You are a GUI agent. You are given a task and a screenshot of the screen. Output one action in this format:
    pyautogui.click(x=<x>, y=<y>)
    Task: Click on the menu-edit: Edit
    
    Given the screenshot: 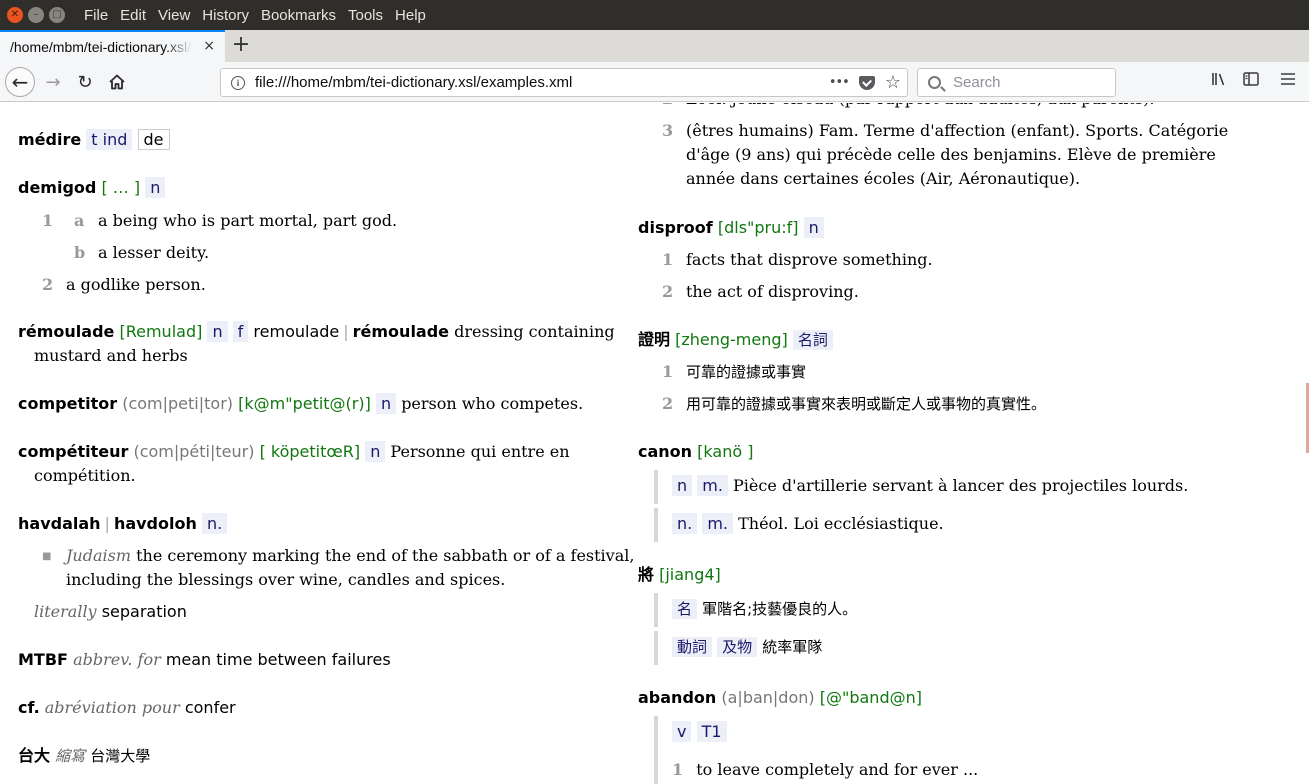 What is the action you would take?
    pyautogui.click(x=133, y=15)
    